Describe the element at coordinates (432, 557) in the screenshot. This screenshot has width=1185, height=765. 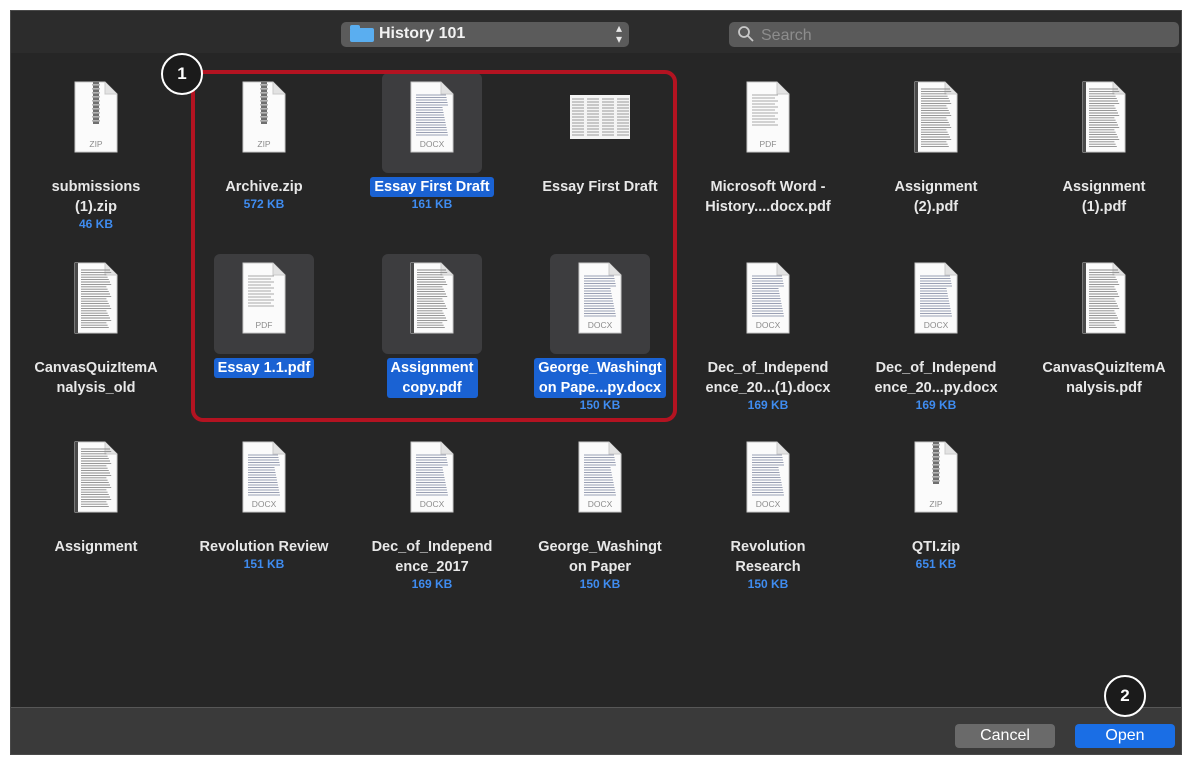
I see `file-name-text: Dec_of_Independ ence_2017` at that location.